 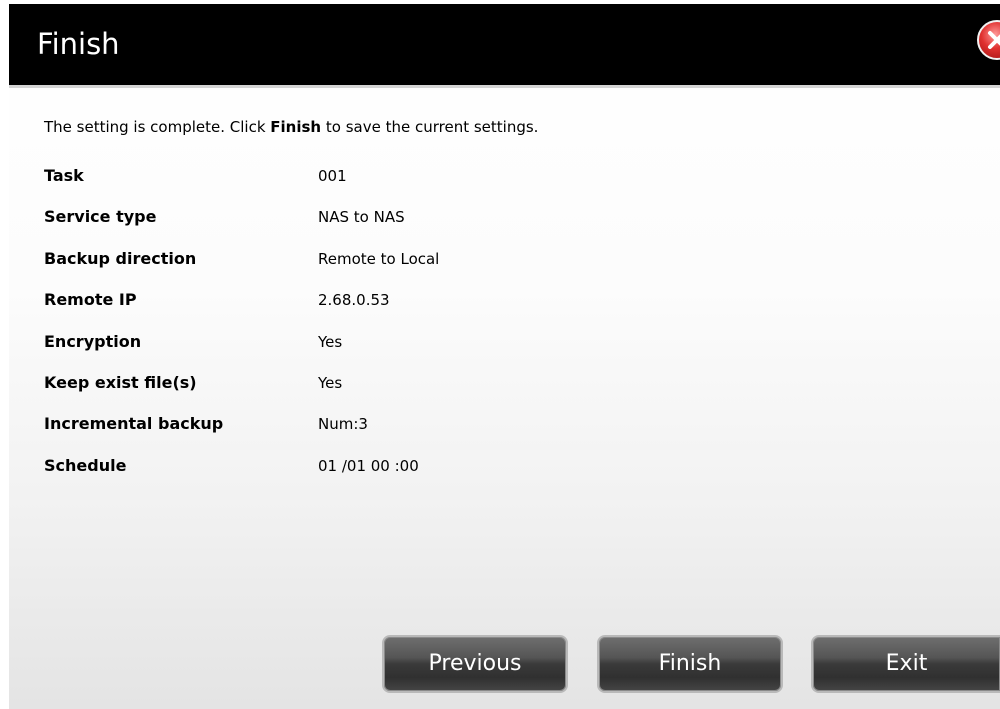 What do you see at coordinates (78, 44) in the screenshot?
I see `dialog-title: Finish` at bounding box center [78, 44].